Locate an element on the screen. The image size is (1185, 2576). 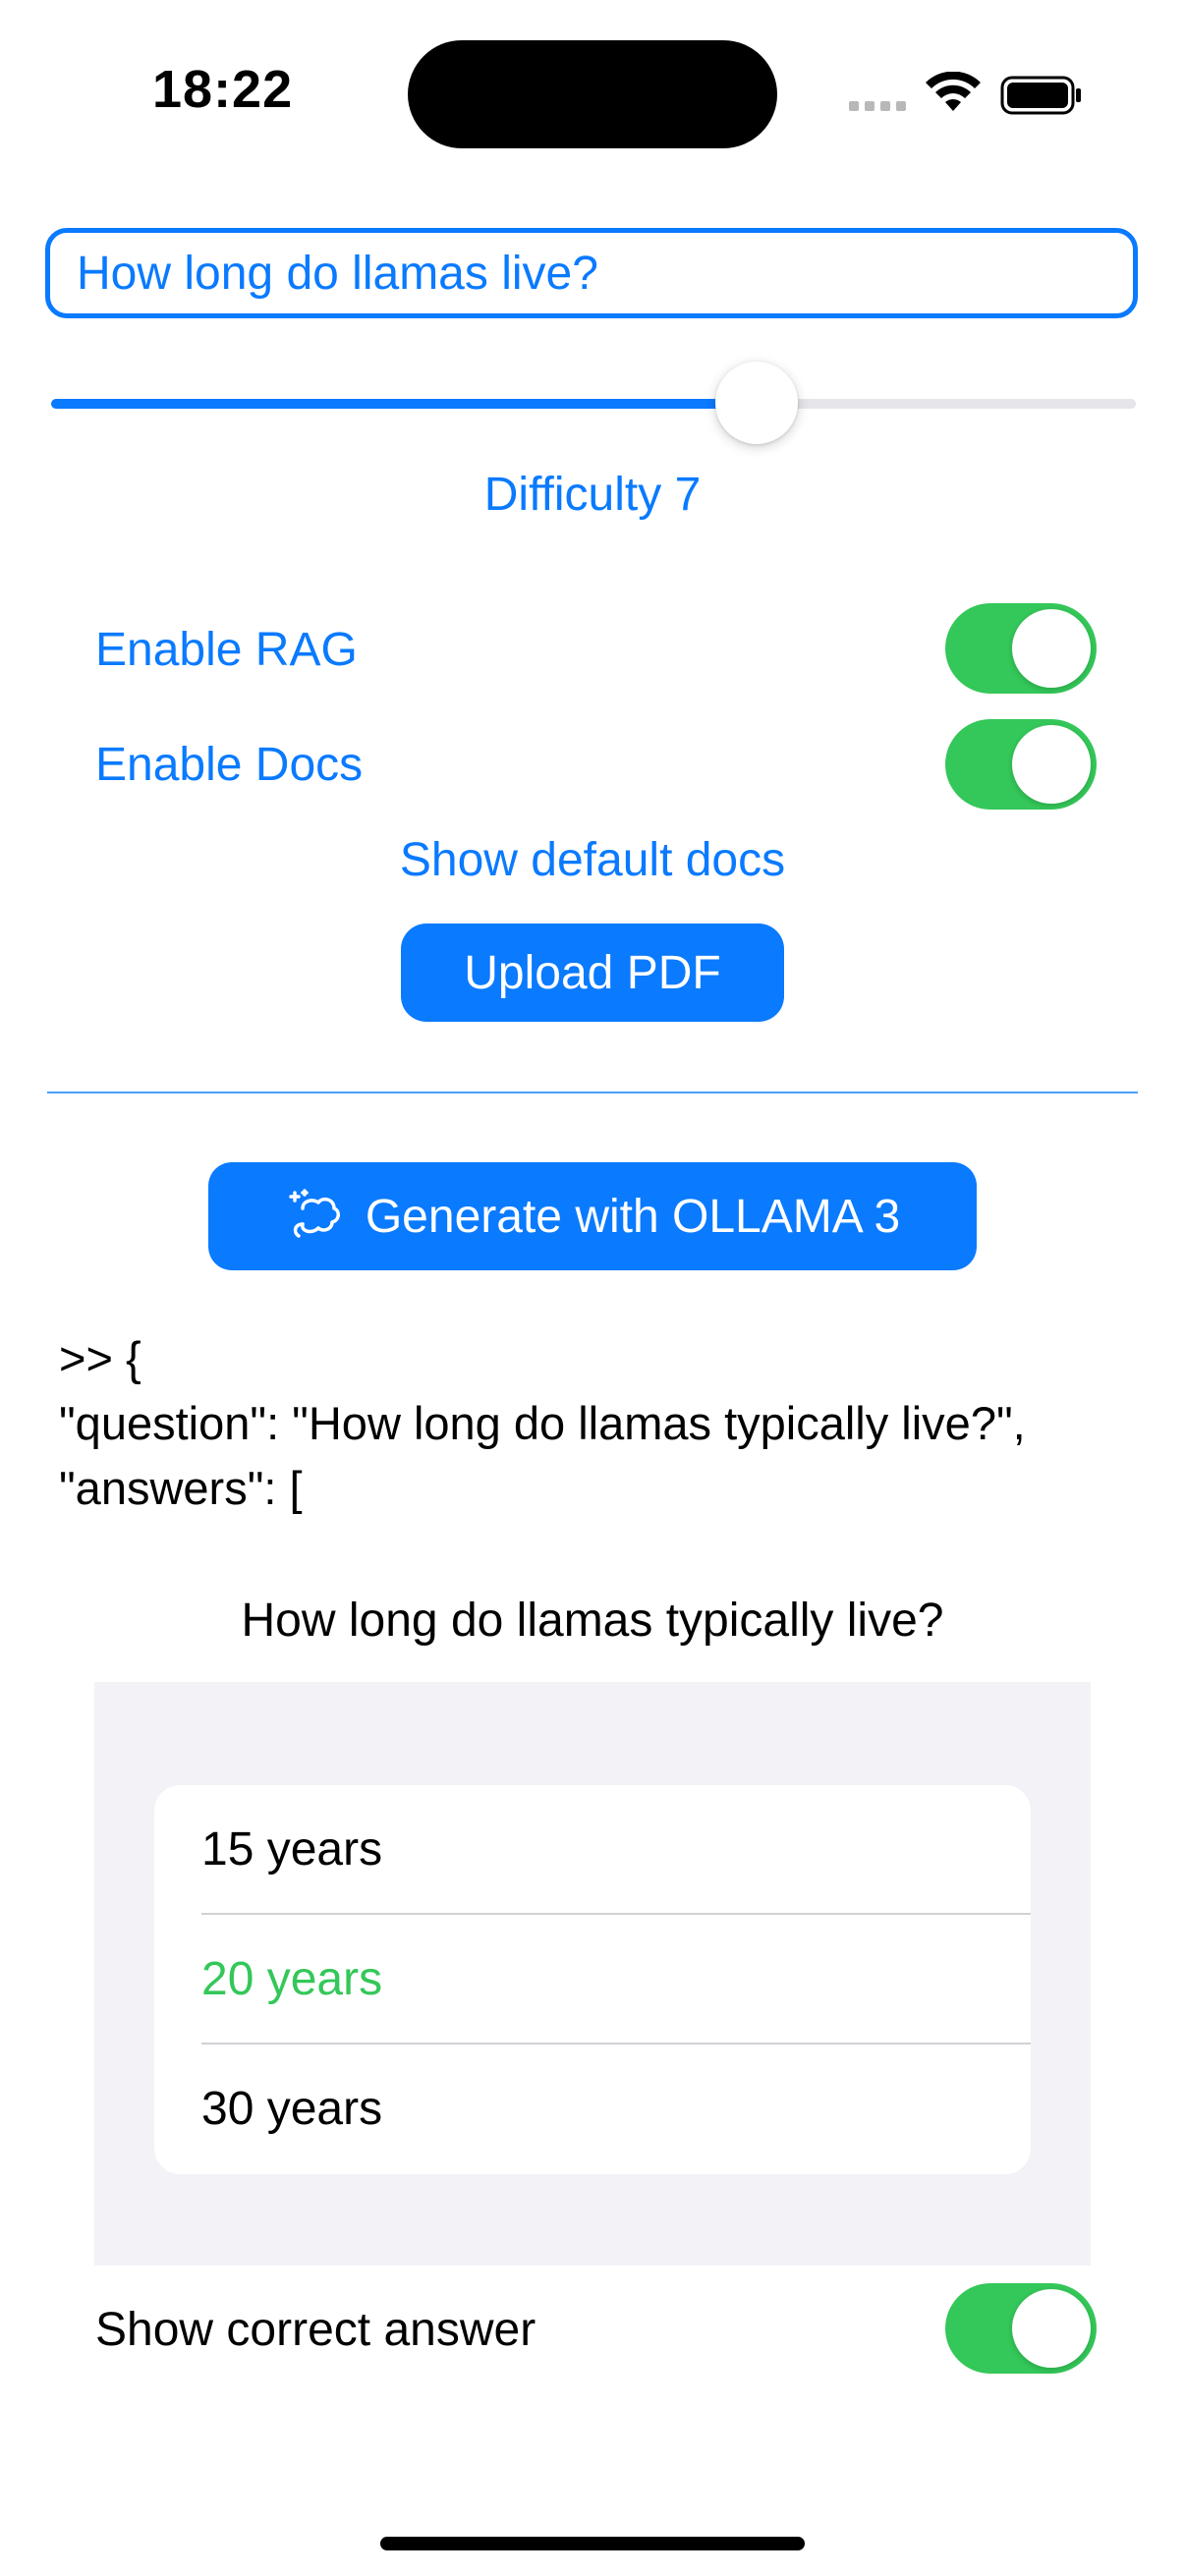
generate-button: Generate with OLLAMA 3 is located at coordinates (592, 1216).